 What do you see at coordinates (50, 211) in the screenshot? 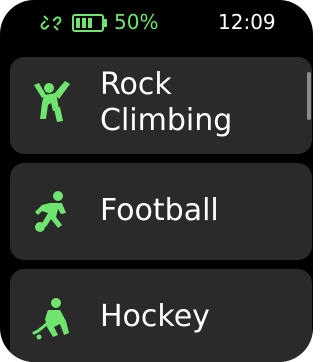
I see `football-icon` at bounding box center [50, 211].